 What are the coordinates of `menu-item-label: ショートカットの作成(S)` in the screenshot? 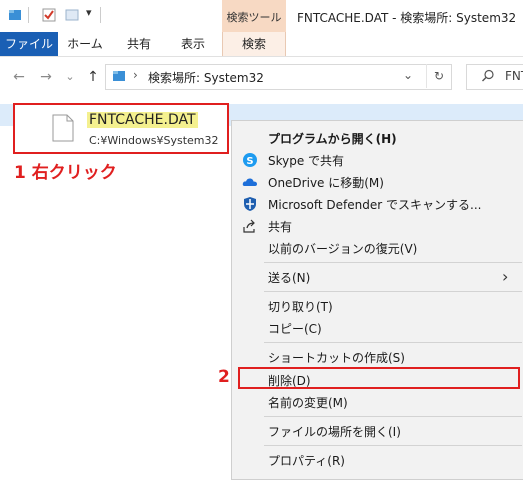 It's located at (336, 358).